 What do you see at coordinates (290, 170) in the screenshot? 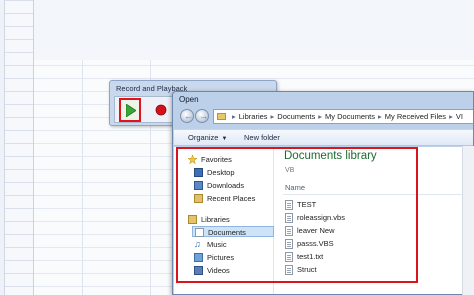
I see `library-subtitle: VB` at bounding box center [290, 170].